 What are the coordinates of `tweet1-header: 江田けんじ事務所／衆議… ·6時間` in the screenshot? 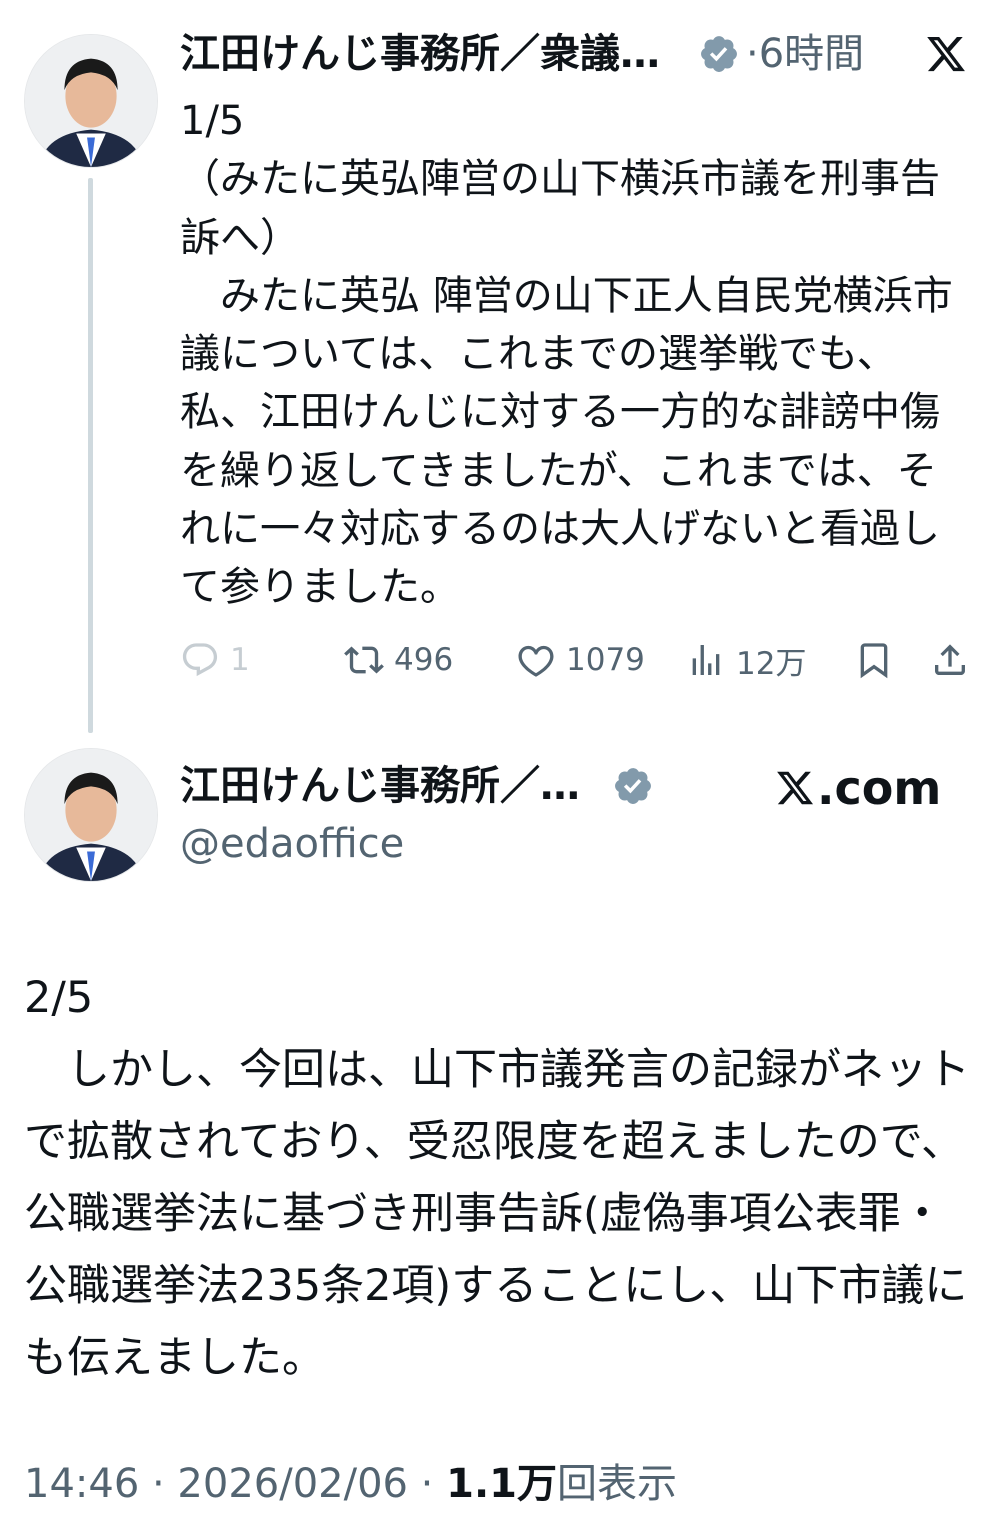 It's located at (580, 56).